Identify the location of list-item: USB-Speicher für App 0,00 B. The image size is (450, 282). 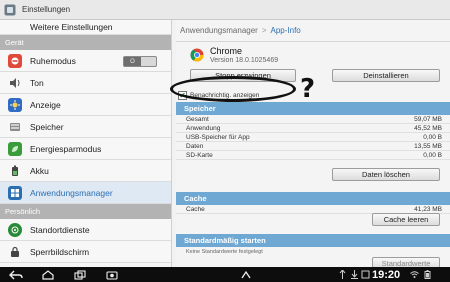
(313, 137).